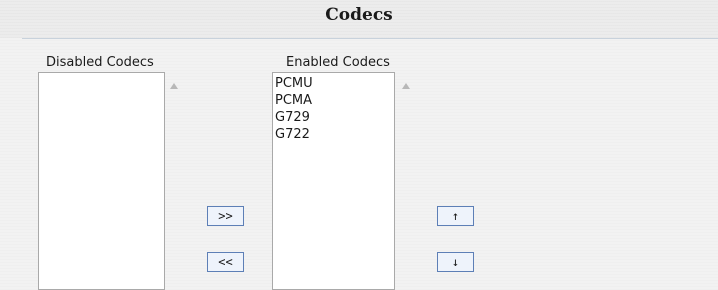 Image resolution: width=718 pixels, height=290 pixels. I want to click on move-down-button: ↓, so click(455, 262).